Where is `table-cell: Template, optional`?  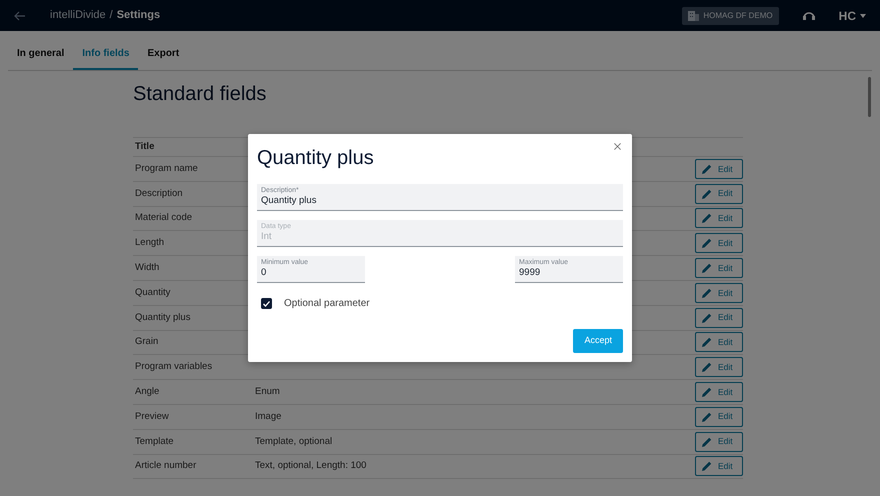 table-cell: Template, optional is located at coordinates (293, 441).